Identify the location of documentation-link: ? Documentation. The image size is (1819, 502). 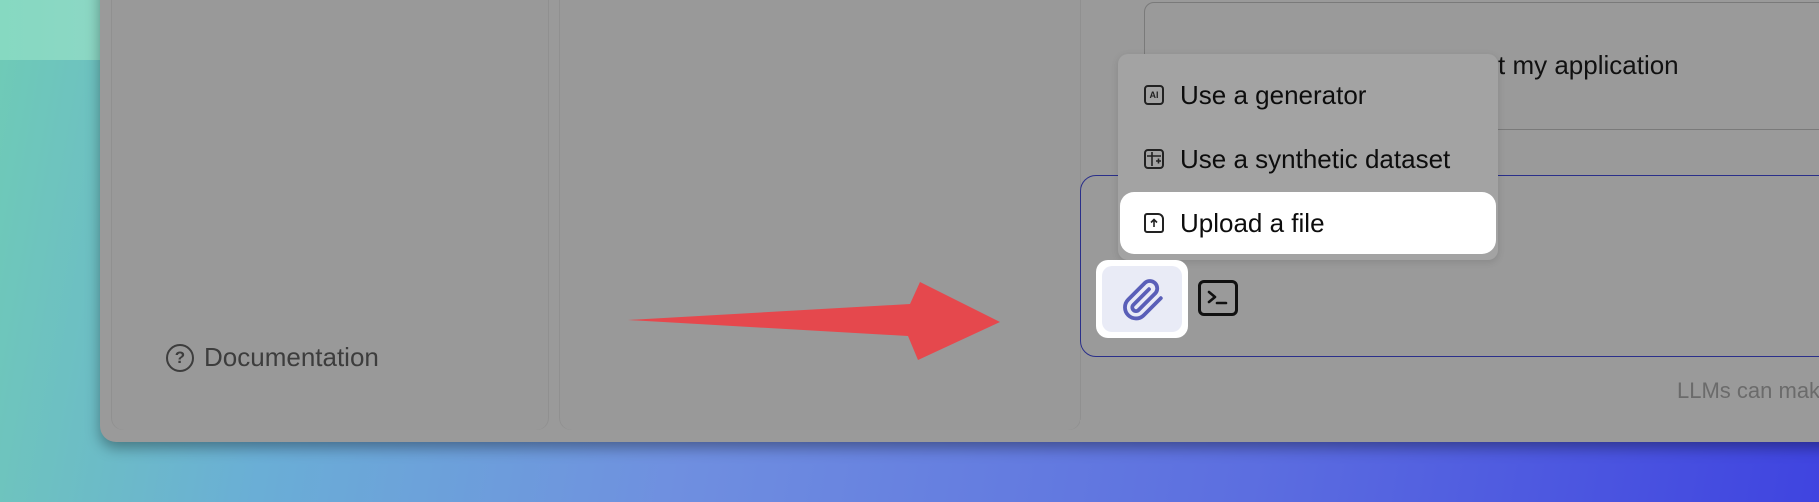
(272, 357).